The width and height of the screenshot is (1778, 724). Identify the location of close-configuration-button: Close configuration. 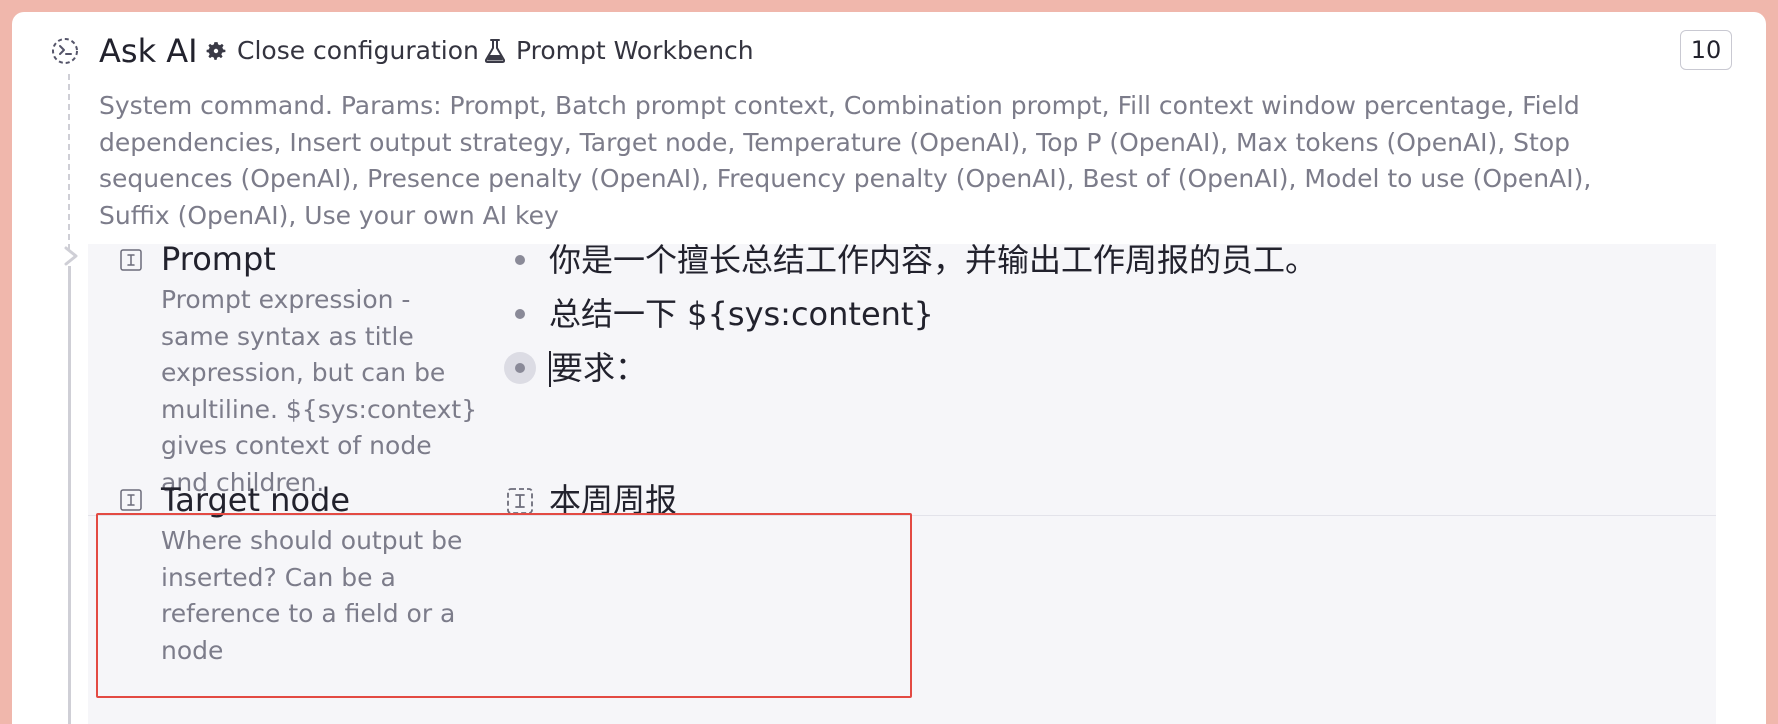
(341, 51).